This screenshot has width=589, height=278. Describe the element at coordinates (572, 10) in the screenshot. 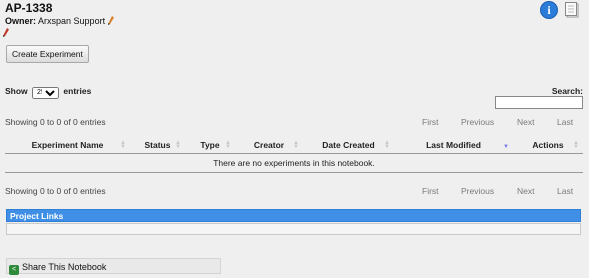

I see `document-icon` at that location.